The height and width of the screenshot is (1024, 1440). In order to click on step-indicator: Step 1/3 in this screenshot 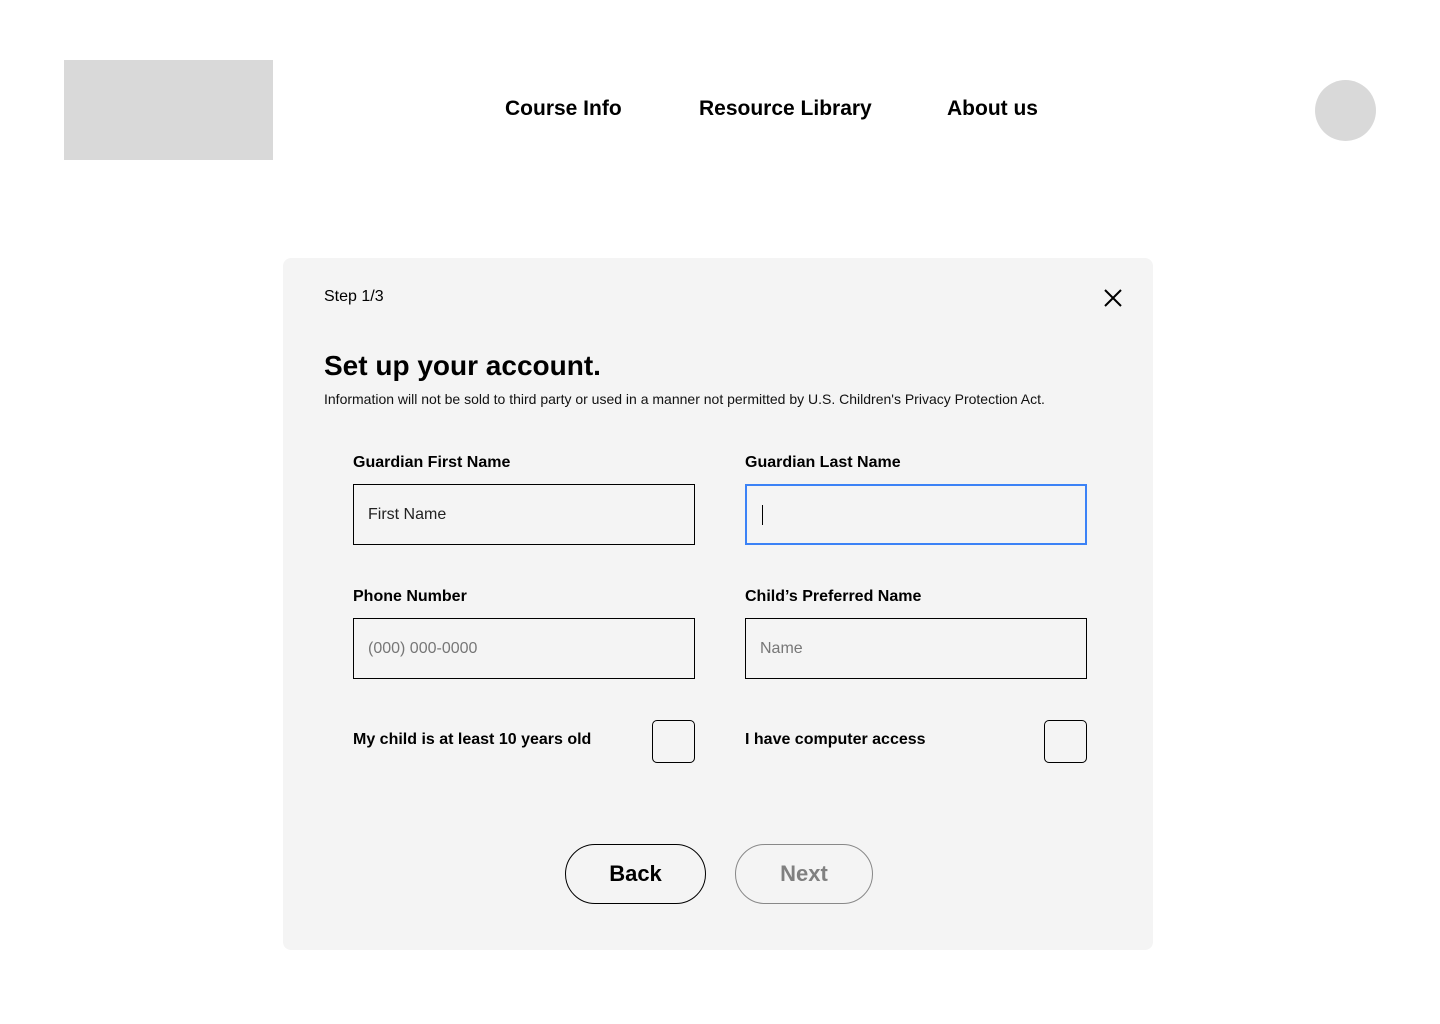, I will do `click(354, 296)`.